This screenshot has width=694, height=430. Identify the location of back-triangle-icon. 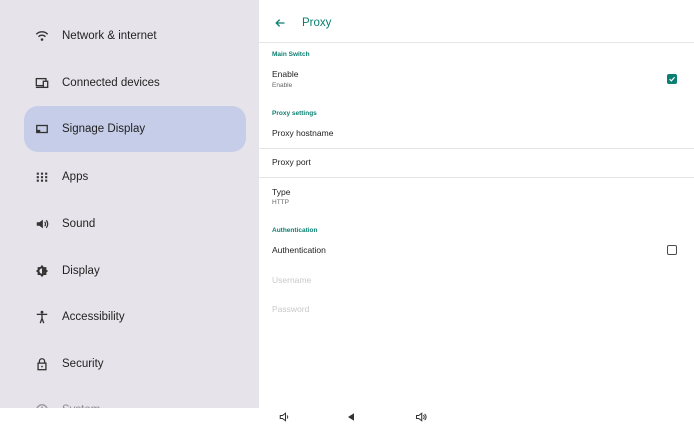
(351, 417).